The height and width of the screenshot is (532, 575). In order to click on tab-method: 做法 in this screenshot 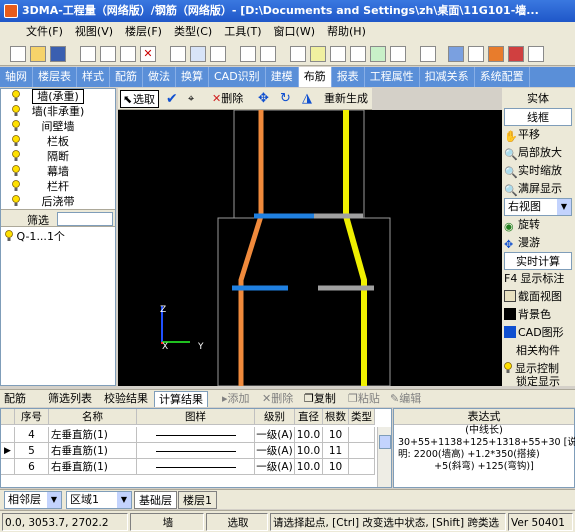, I will do `click(159, 77)`.